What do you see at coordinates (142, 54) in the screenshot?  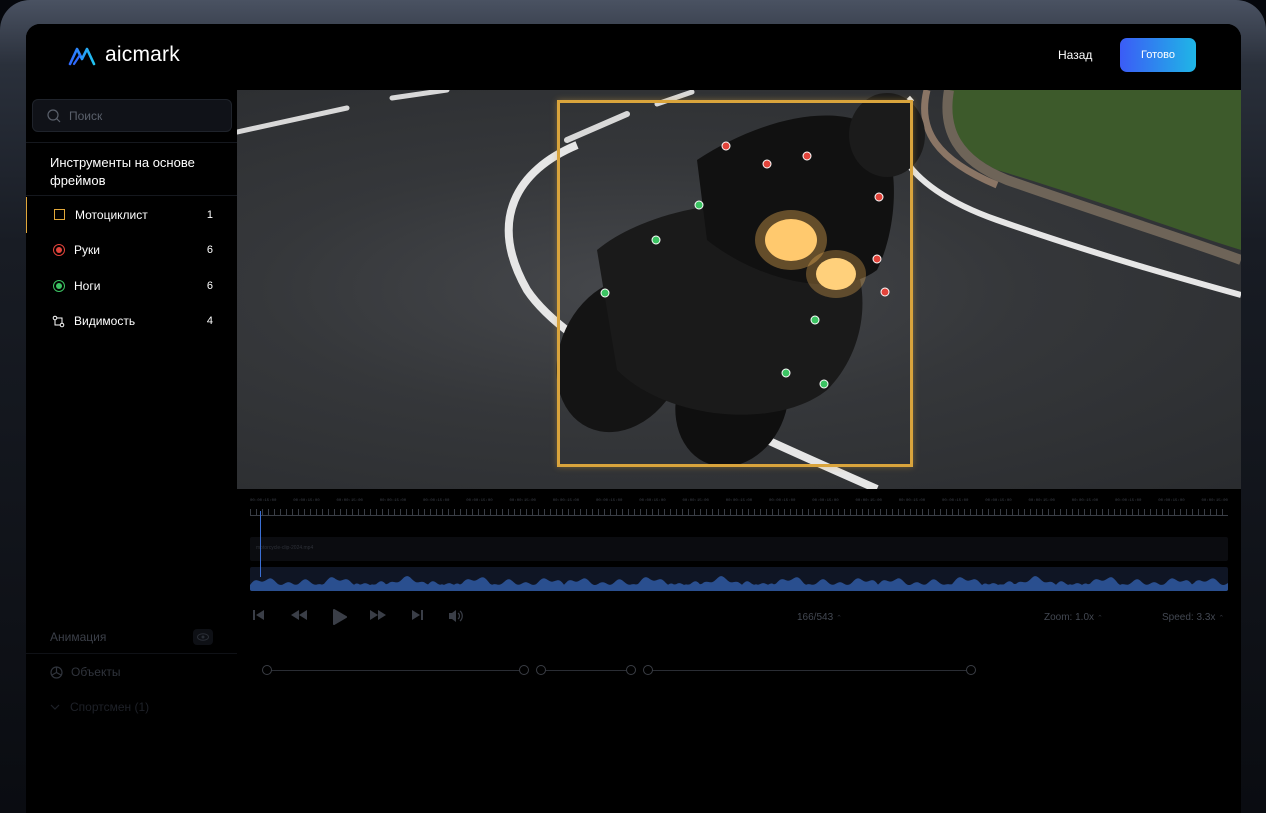 I see `brand-name: aicmark` at bounding box center [142, 54].